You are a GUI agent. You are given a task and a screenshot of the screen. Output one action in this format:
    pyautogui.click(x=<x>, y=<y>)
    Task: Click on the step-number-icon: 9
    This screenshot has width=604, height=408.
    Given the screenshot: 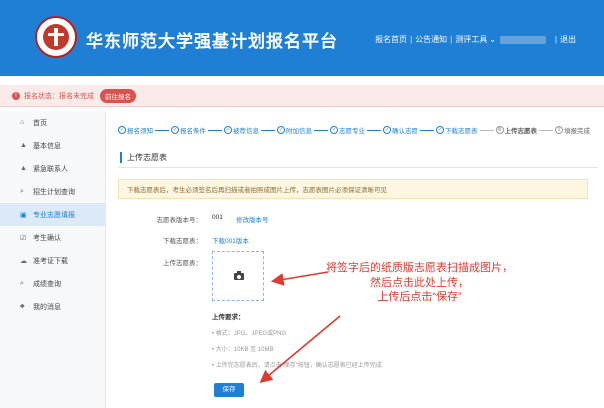 What is the action you would take?
    pyautogui.click(x=559, y=130)
    